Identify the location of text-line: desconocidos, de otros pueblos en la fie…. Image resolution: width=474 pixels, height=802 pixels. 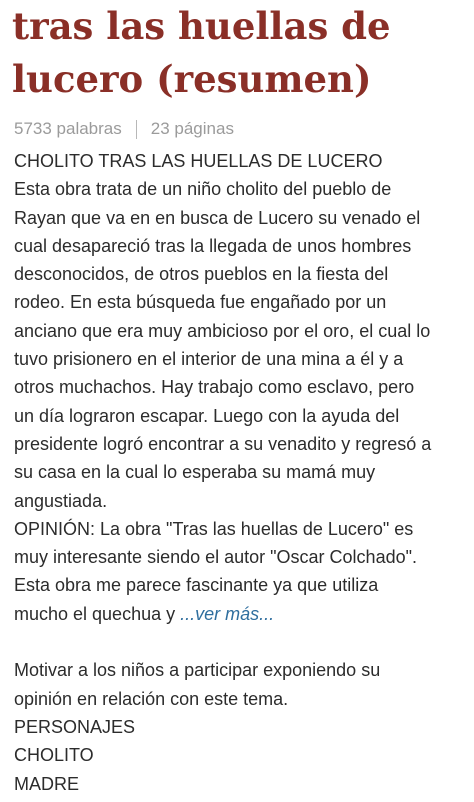
(201, 274).